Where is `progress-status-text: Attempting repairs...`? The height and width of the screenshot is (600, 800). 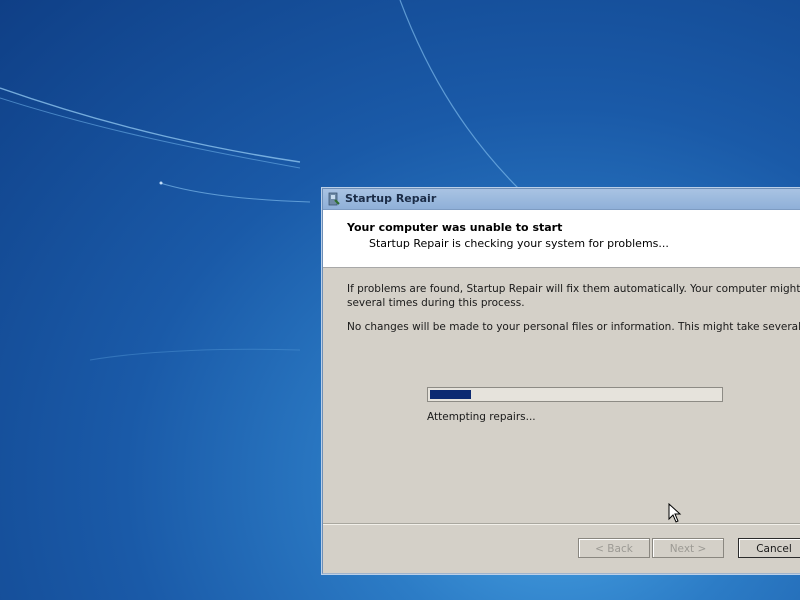 progress-status-text: Attempting repairs... is located at coordinates (481, 417).